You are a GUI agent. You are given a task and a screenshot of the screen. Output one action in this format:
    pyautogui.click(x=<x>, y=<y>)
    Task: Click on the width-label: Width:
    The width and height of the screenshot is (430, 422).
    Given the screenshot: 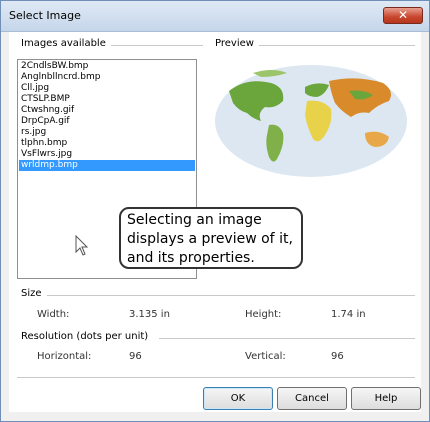 What is the action you would take?
    pyautogui.click(x=53, y=314)
    